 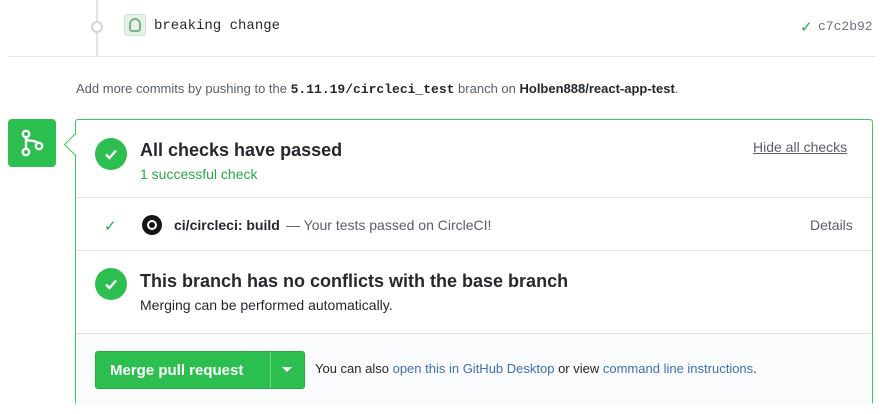 I want to click on commit-sha: c7c2b92, so click(x=845, y=26).